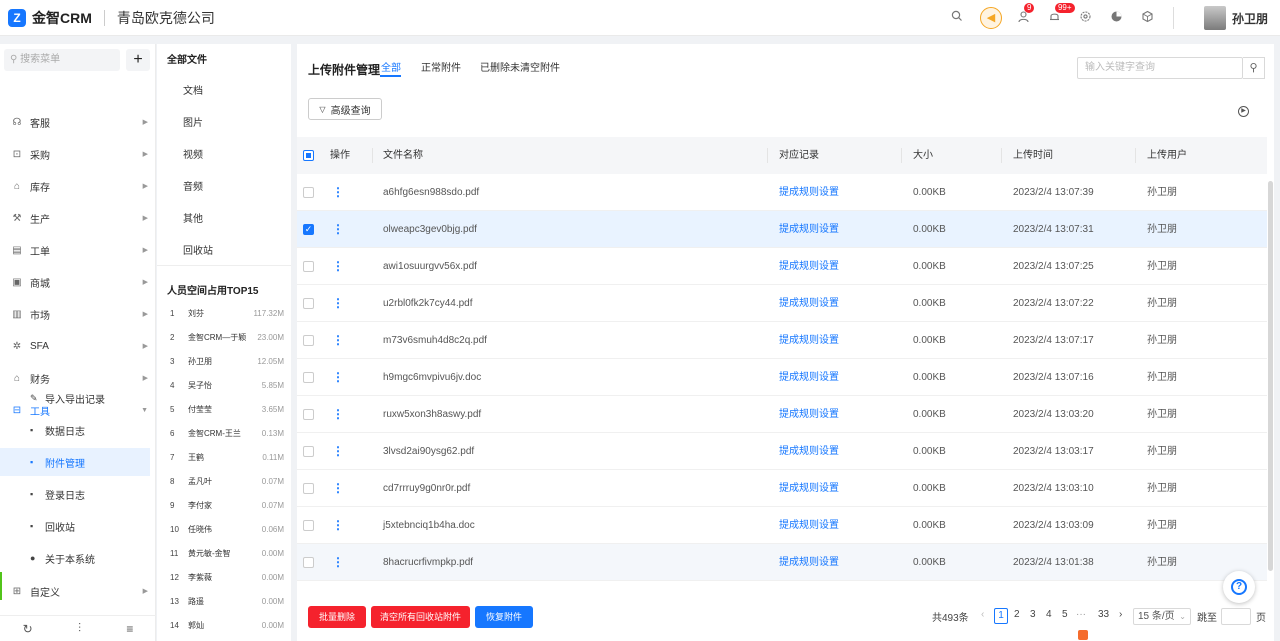  What do you see at coordinates (1065, 614) in the screenshot?
I see `page-5: 5` at bounding box center [1065, 614].